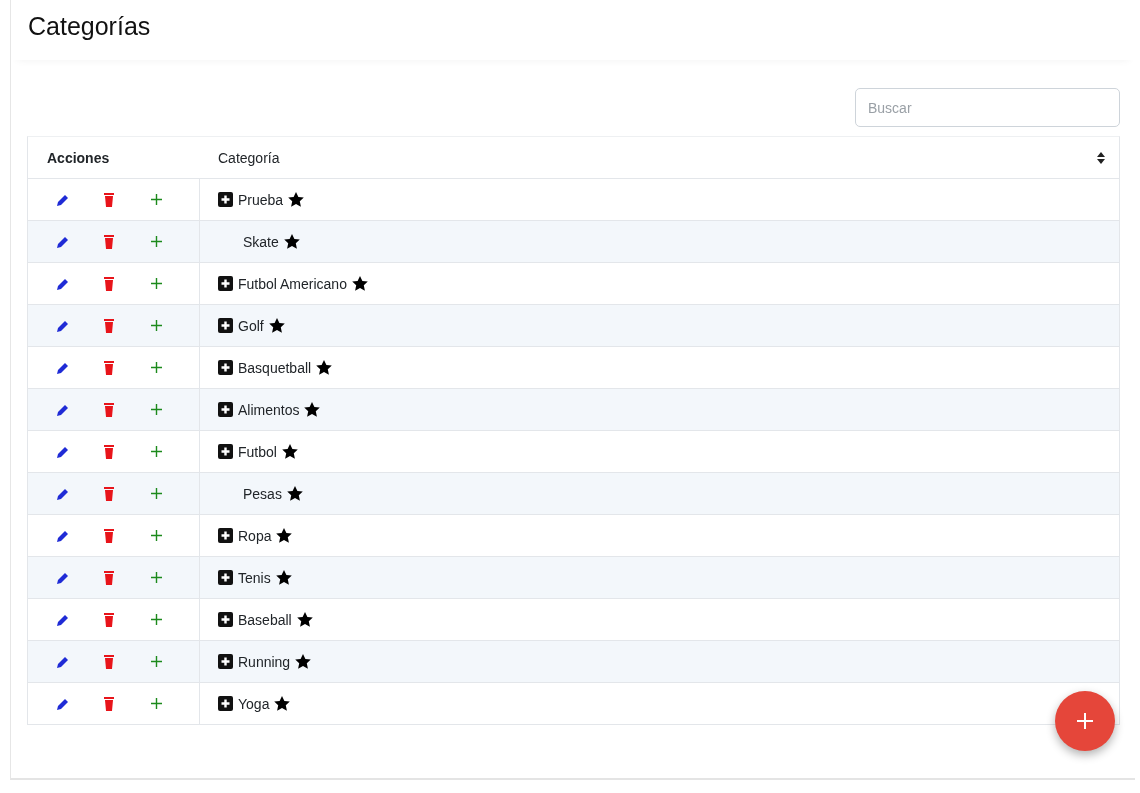  I want to click on category-name: Basquetball, so click(275, 367).